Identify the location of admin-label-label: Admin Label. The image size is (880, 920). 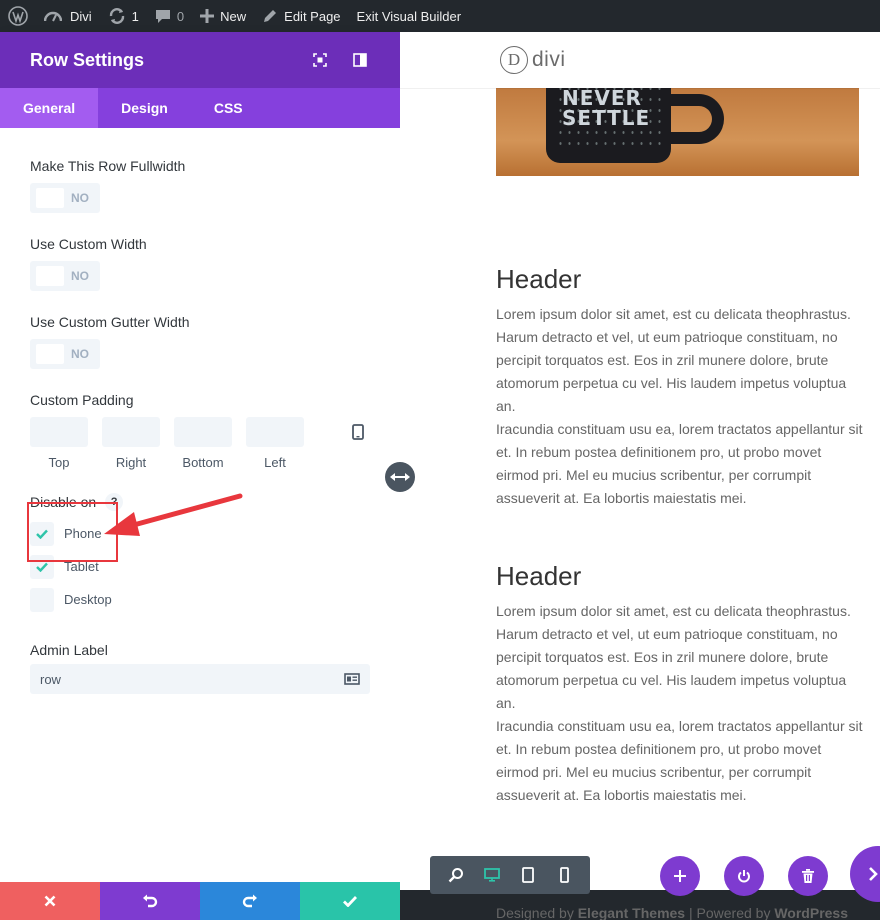
(69, 650).